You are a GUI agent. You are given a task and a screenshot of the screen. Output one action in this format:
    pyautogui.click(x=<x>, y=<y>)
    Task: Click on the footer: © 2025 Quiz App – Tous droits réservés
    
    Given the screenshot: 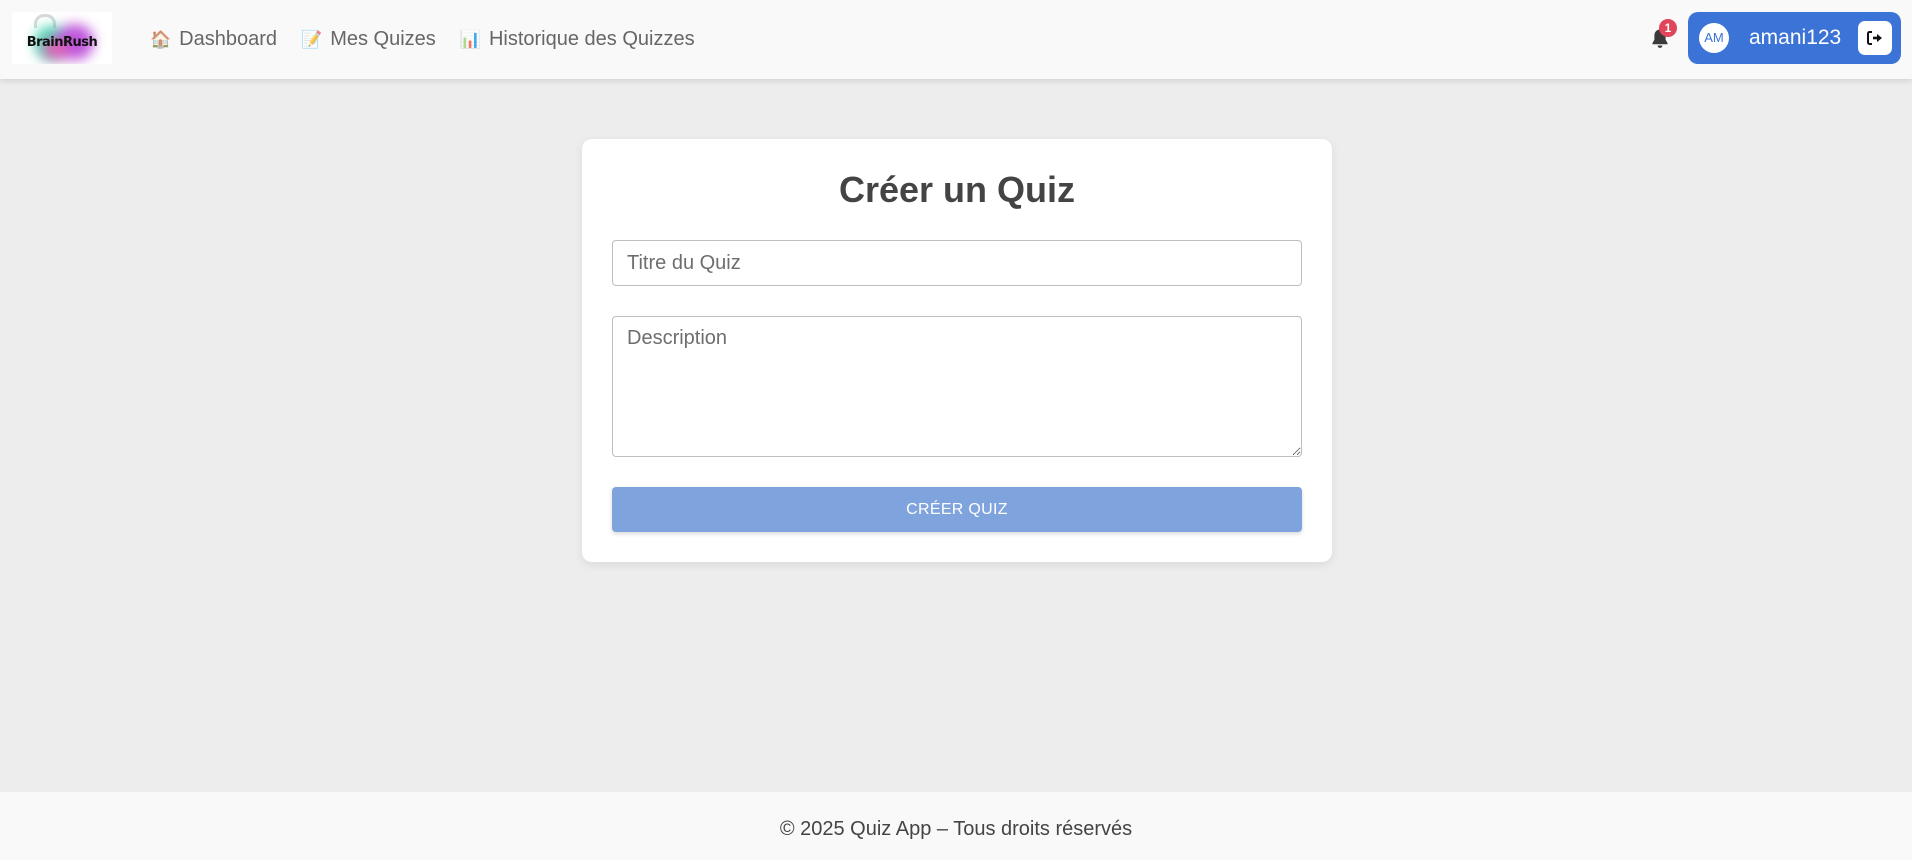 What is the action you would take?
    pyautogui.click(x=956, y=826)
    